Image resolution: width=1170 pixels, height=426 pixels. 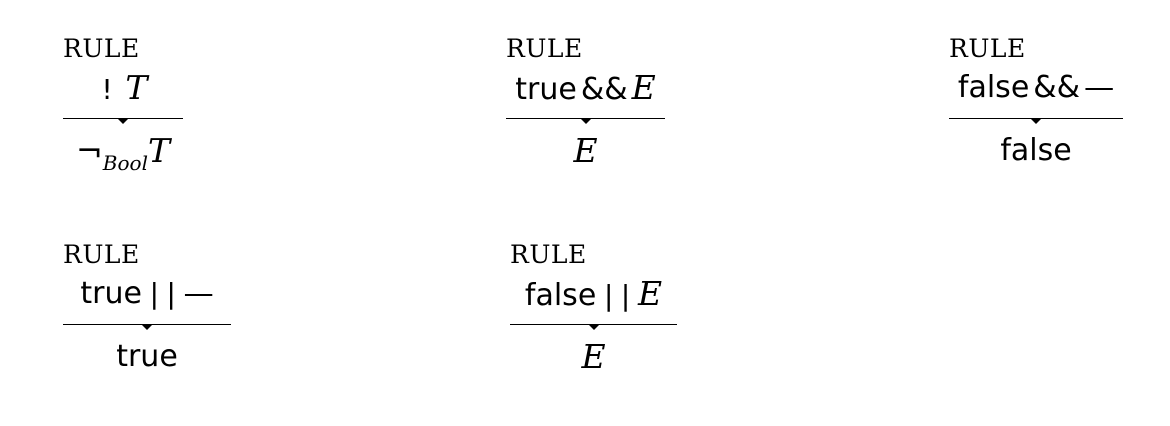 I want to click on premise: true || —, so click(x=147, y=296).